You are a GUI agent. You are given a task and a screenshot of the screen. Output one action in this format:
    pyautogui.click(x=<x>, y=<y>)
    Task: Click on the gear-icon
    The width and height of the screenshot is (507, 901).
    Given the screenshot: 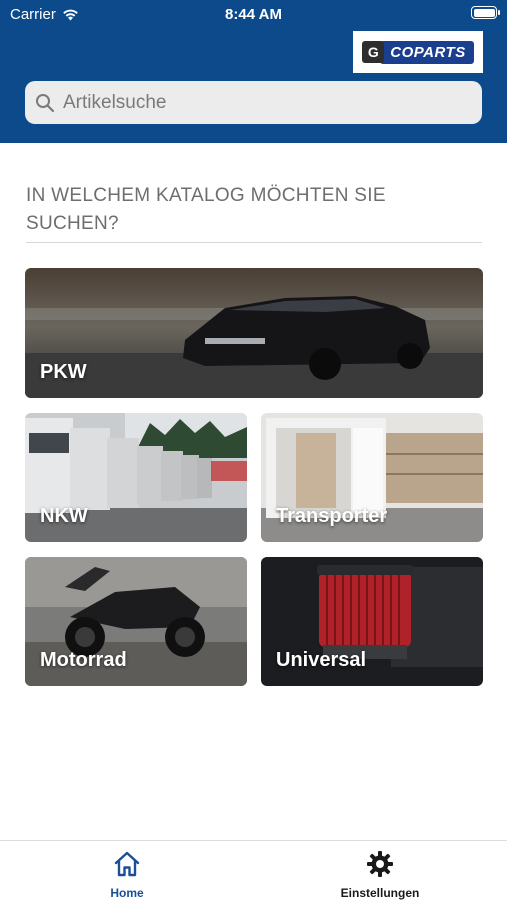 What is the action you would take?
    pyautogui.click(x=380, y=864)
    